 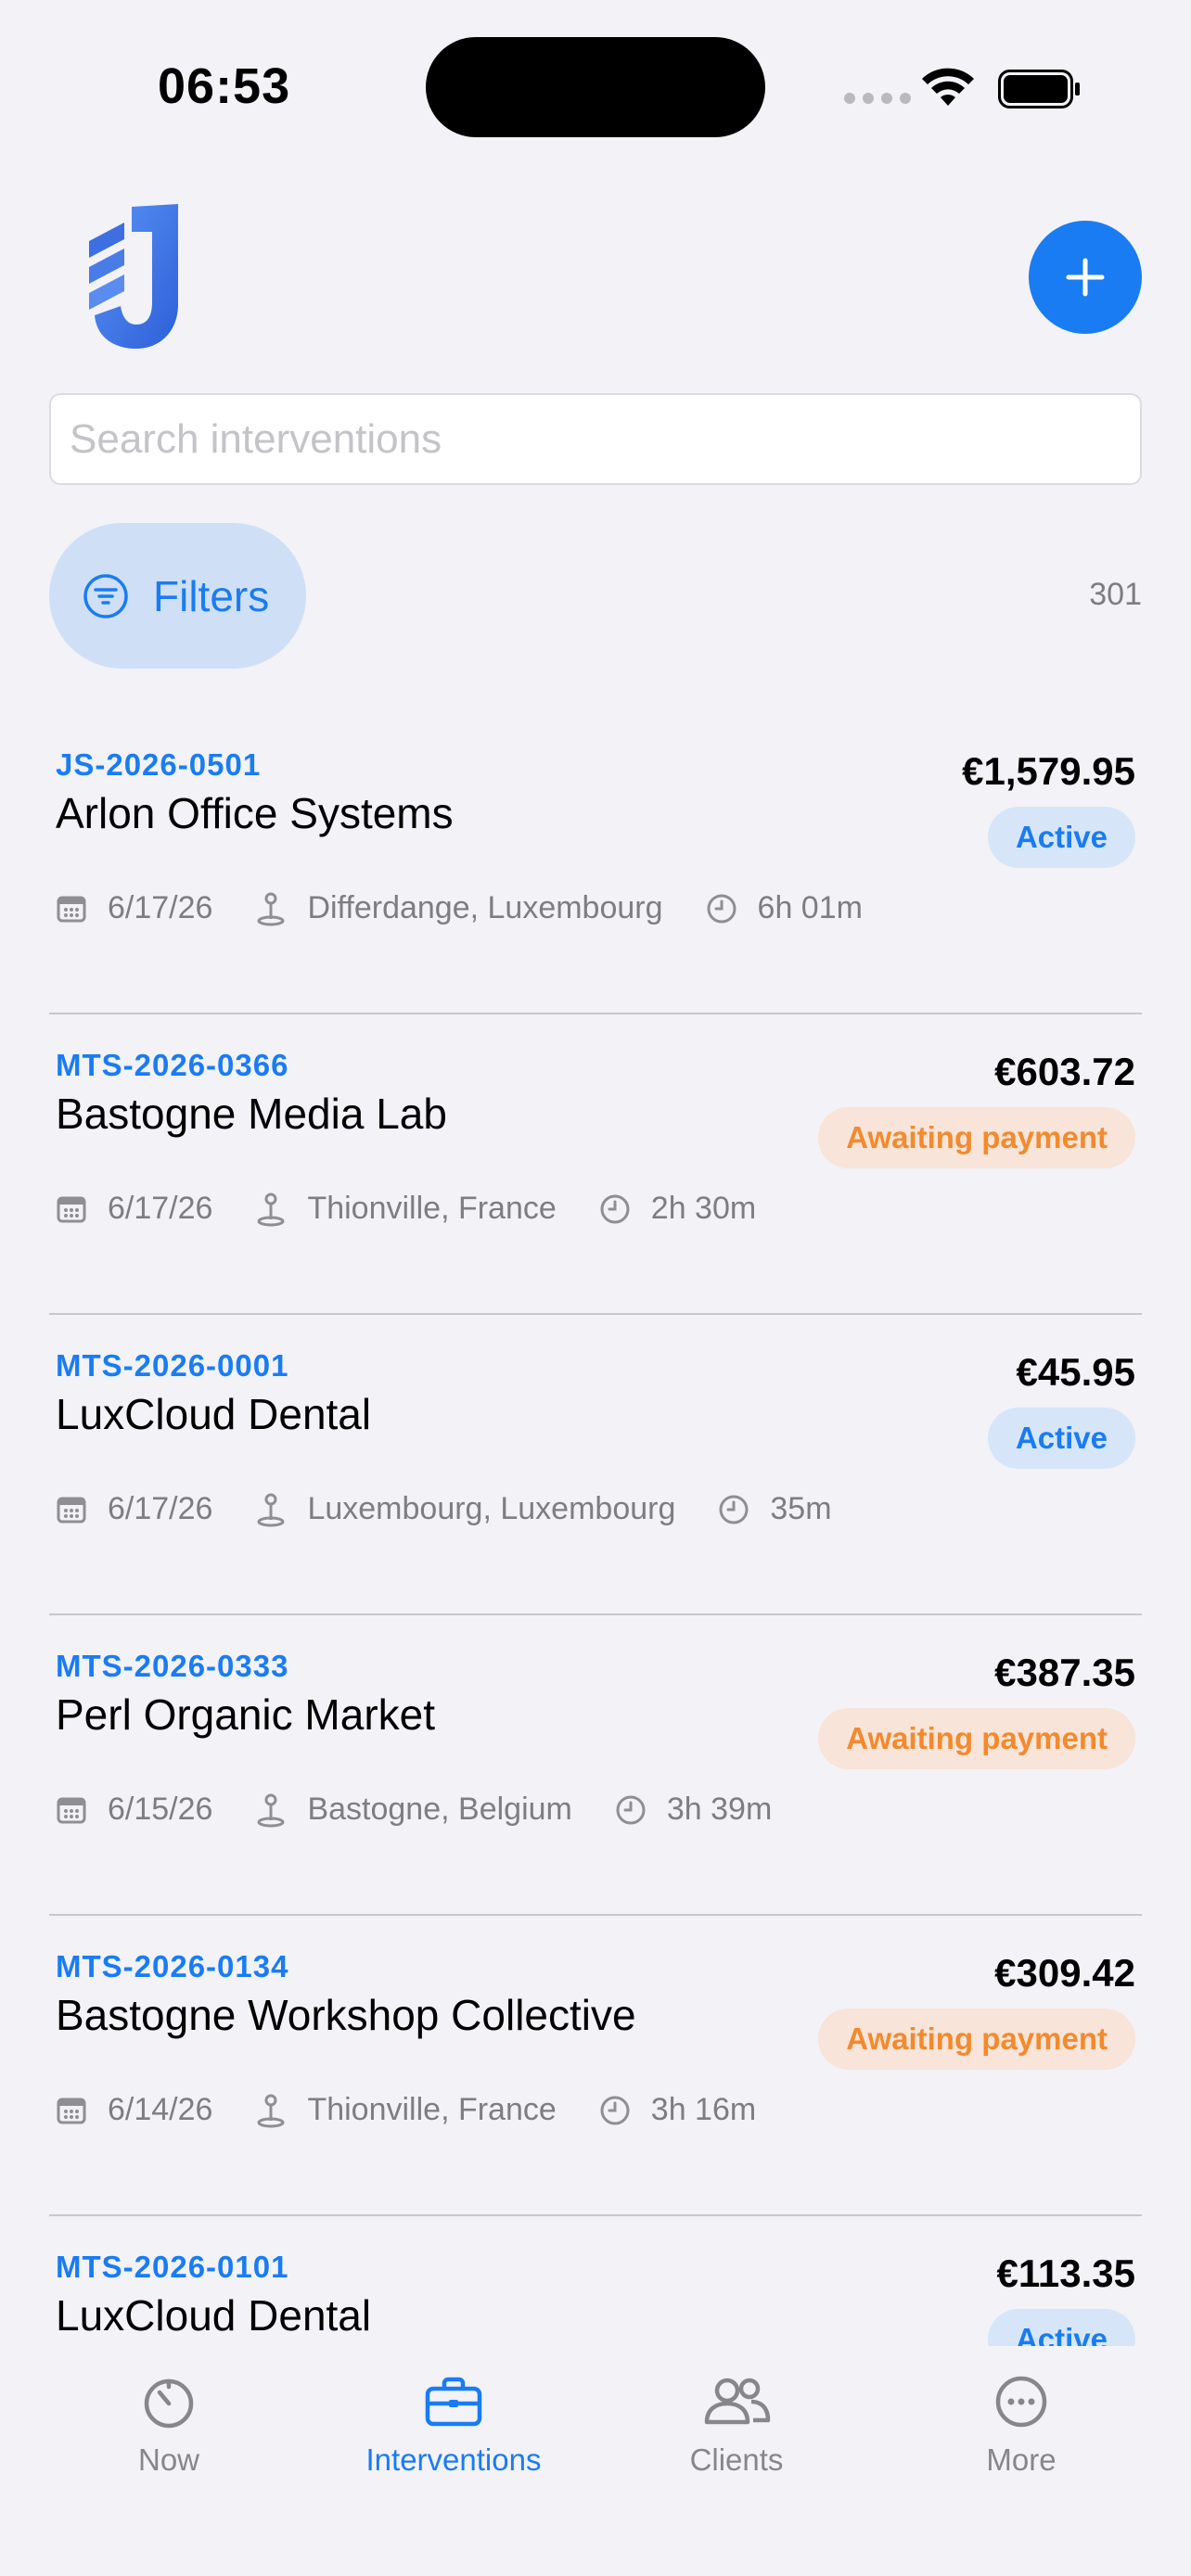 I want to click on intervention-meta: 6/15/26 Bastogne, Belgium 3h 39m, so click(x=435, y=1810).